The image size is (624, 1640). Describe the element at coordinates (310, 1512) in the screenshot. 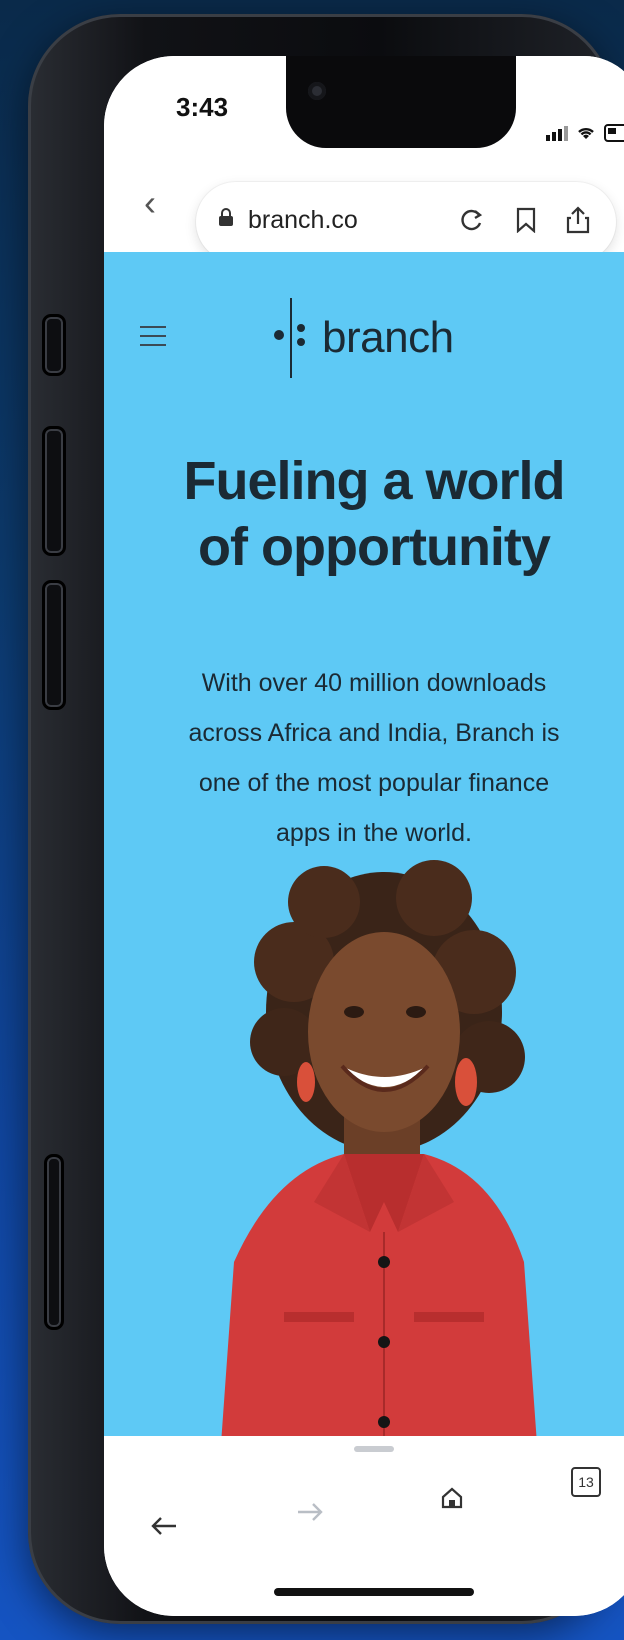

I see `arrow-right-icon` at that location.